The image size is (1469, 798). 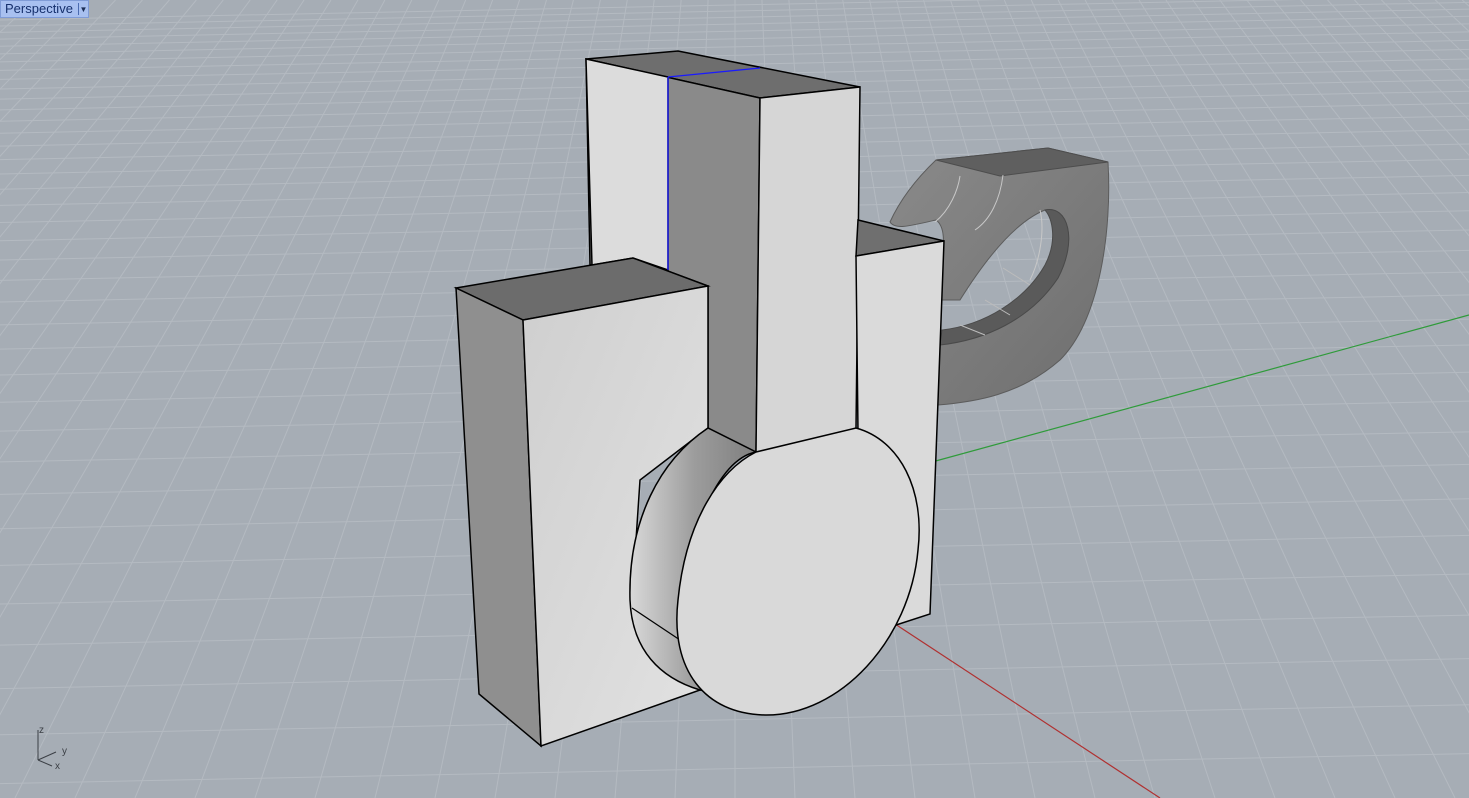 I want to click on triangle-down-icon: ▼, so click(x=83, y=9).